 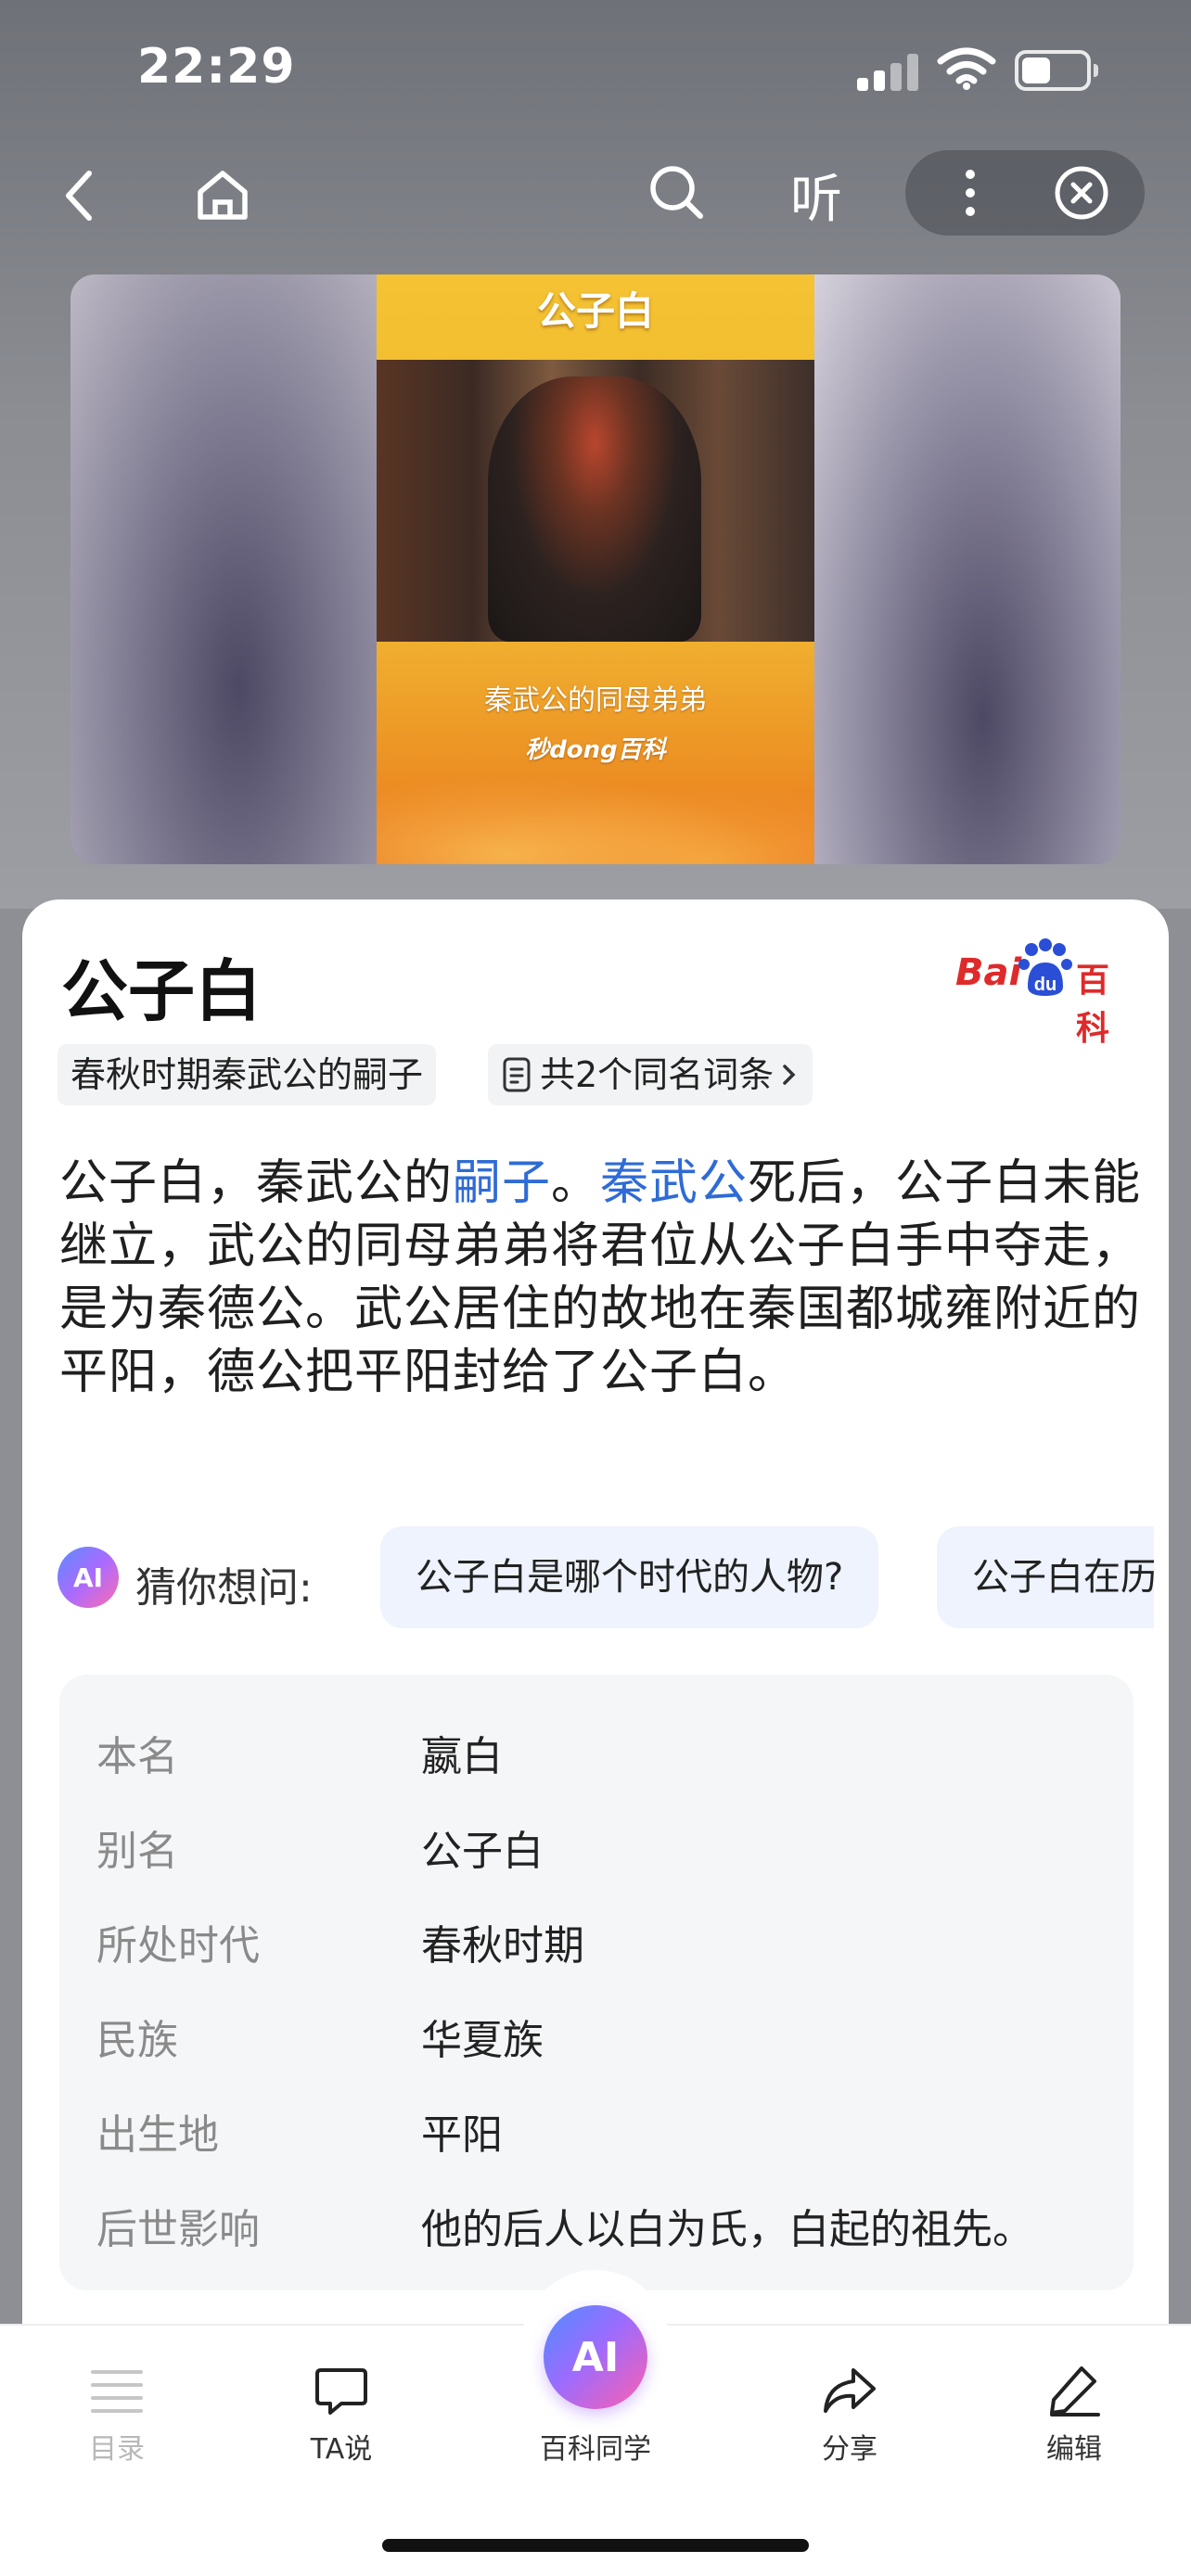 I want to click on close-circle-icon, so click(x=1081, y=193).